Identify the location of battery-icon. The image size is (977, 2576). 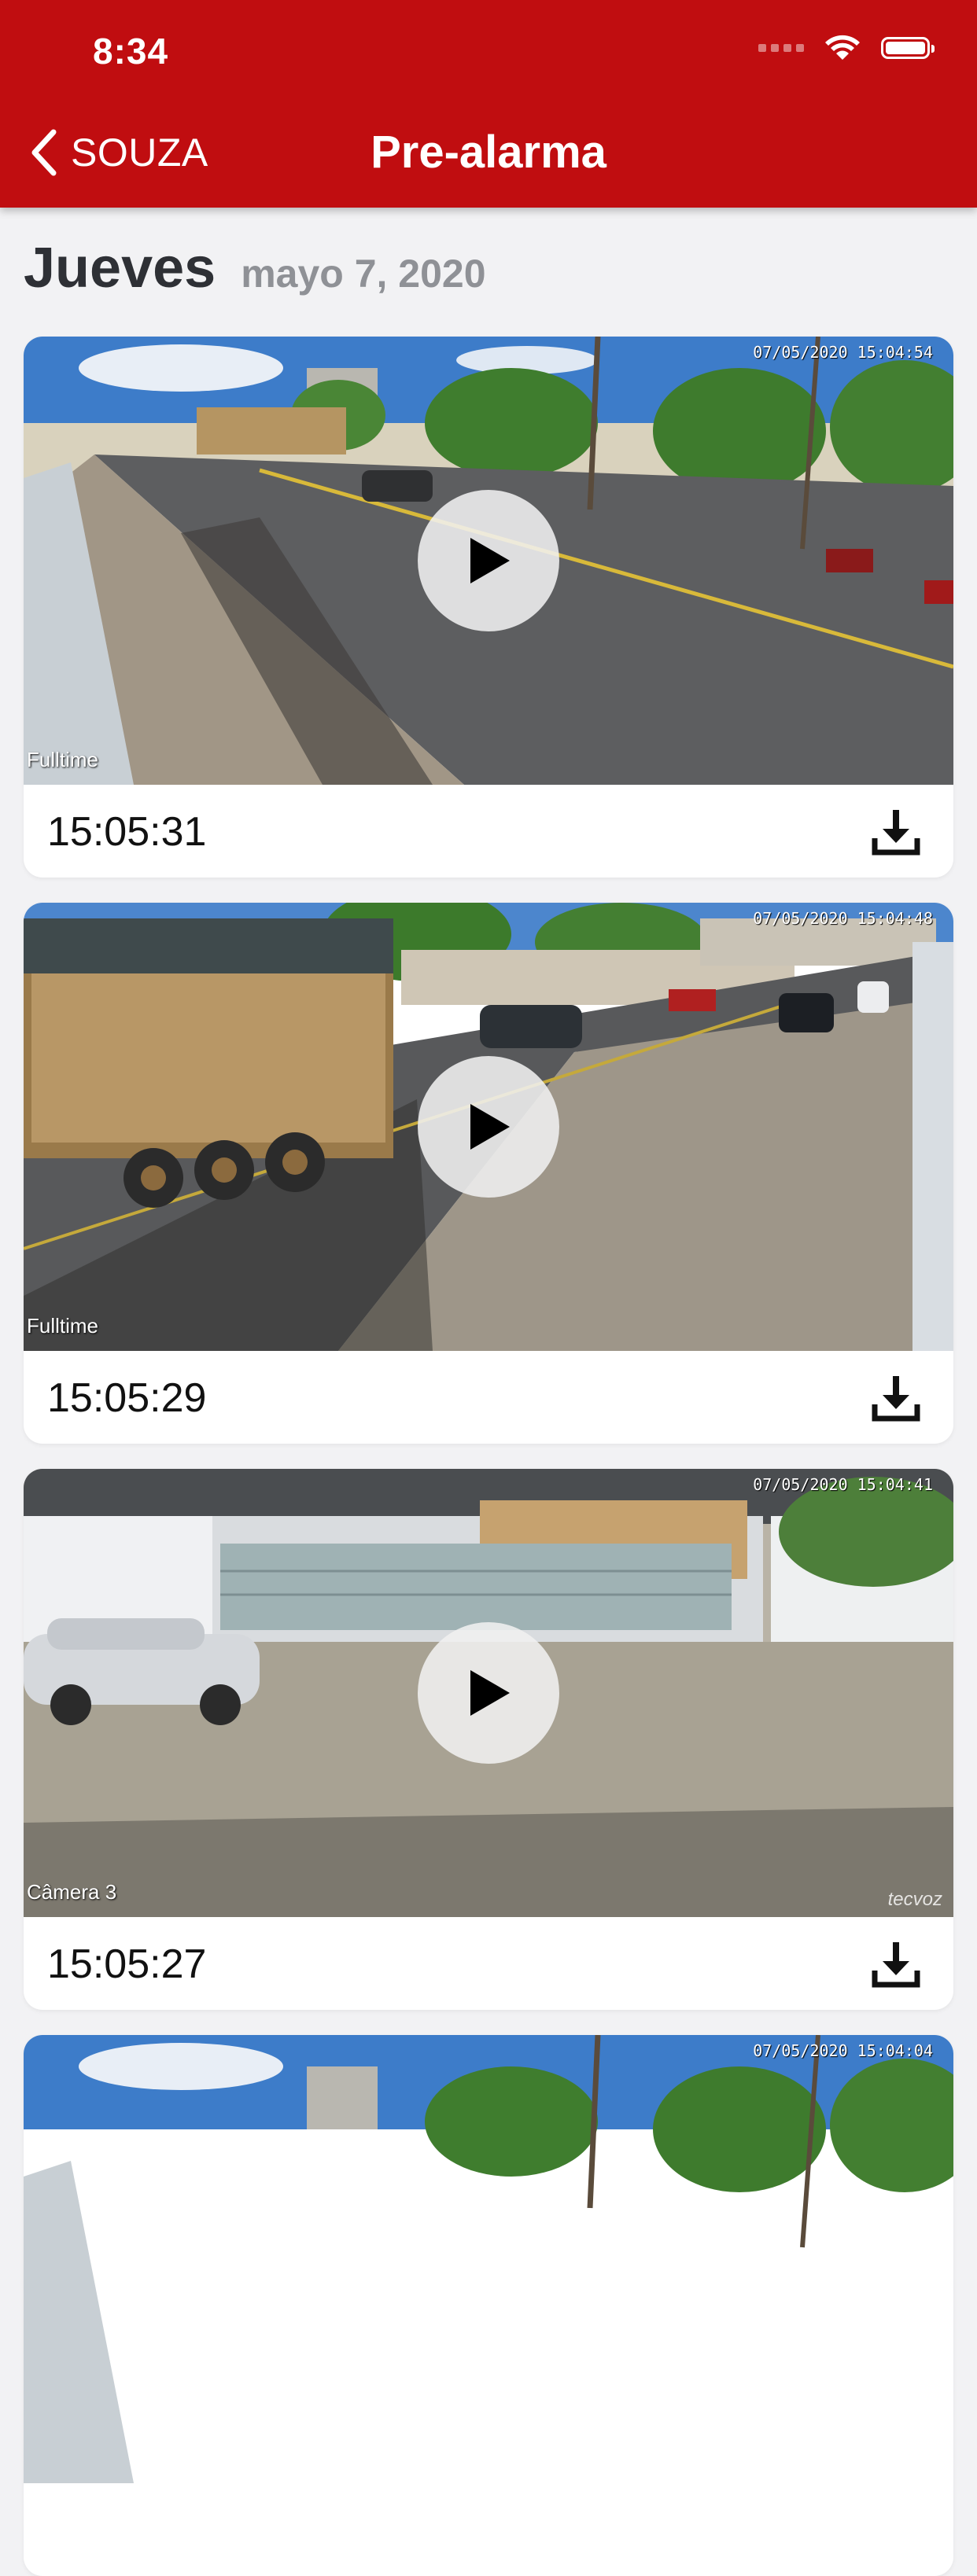
(908, 48).